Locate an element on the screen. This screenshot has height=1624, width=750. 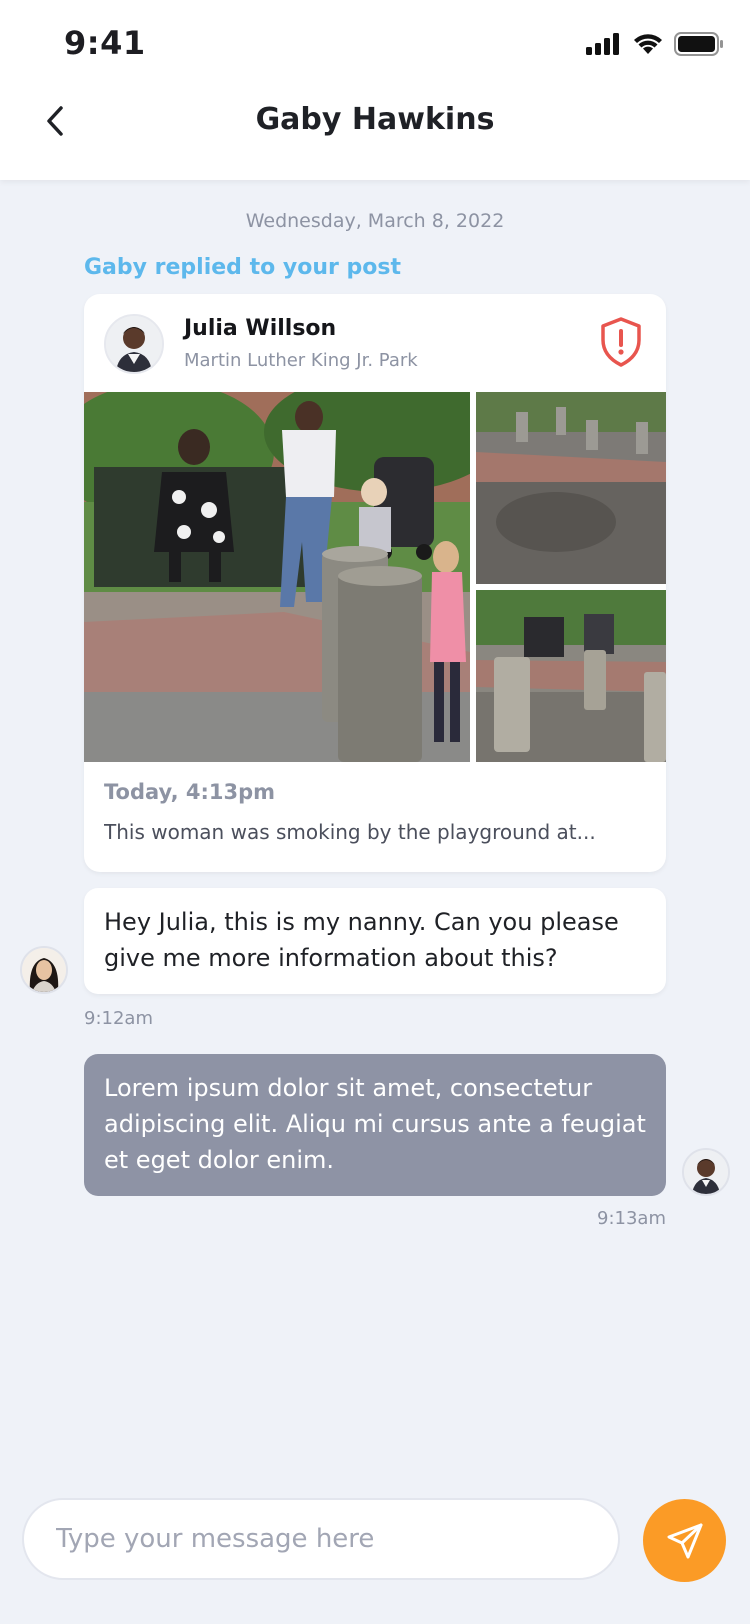
report-button is located at coordinates (621, 342).